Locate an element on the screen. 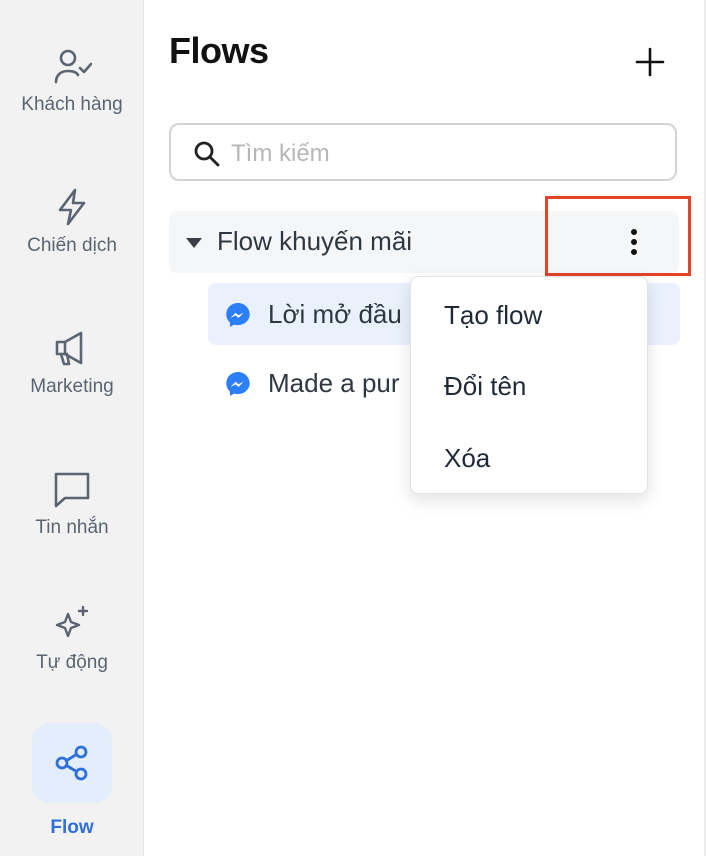  sidebar-item-chien-dich: Chiến dịch is located at coordinates (72, 222).